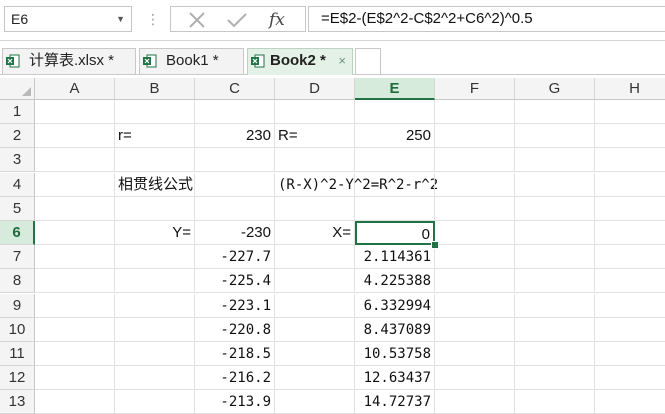  I want to click on column-header-h: H, so click(630, 89).